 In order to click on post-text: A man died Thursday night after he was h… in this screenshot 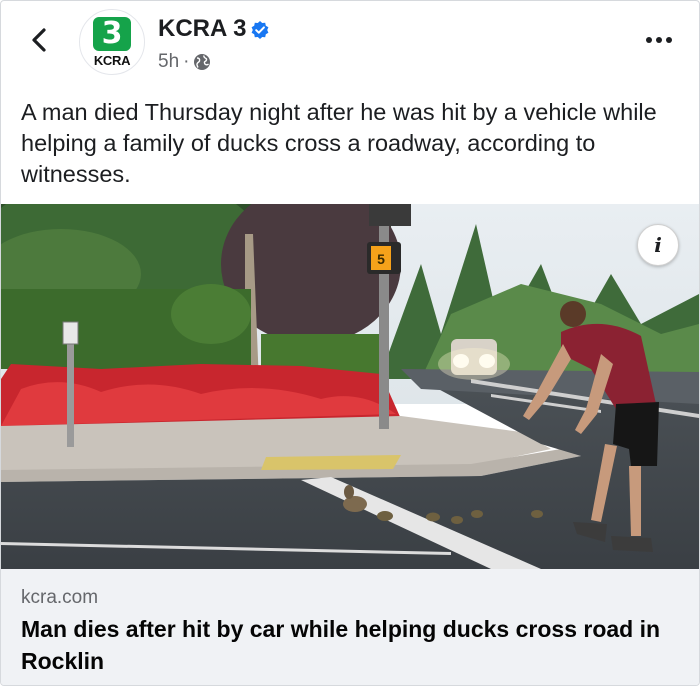, I will do `click(339, 143)`.